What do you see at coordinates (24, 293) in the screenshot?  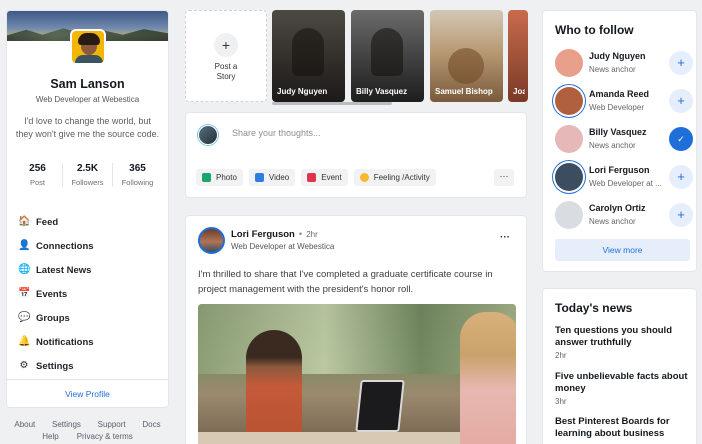 I see `calendar-icon: 📅` at bounding box center [24, 293].